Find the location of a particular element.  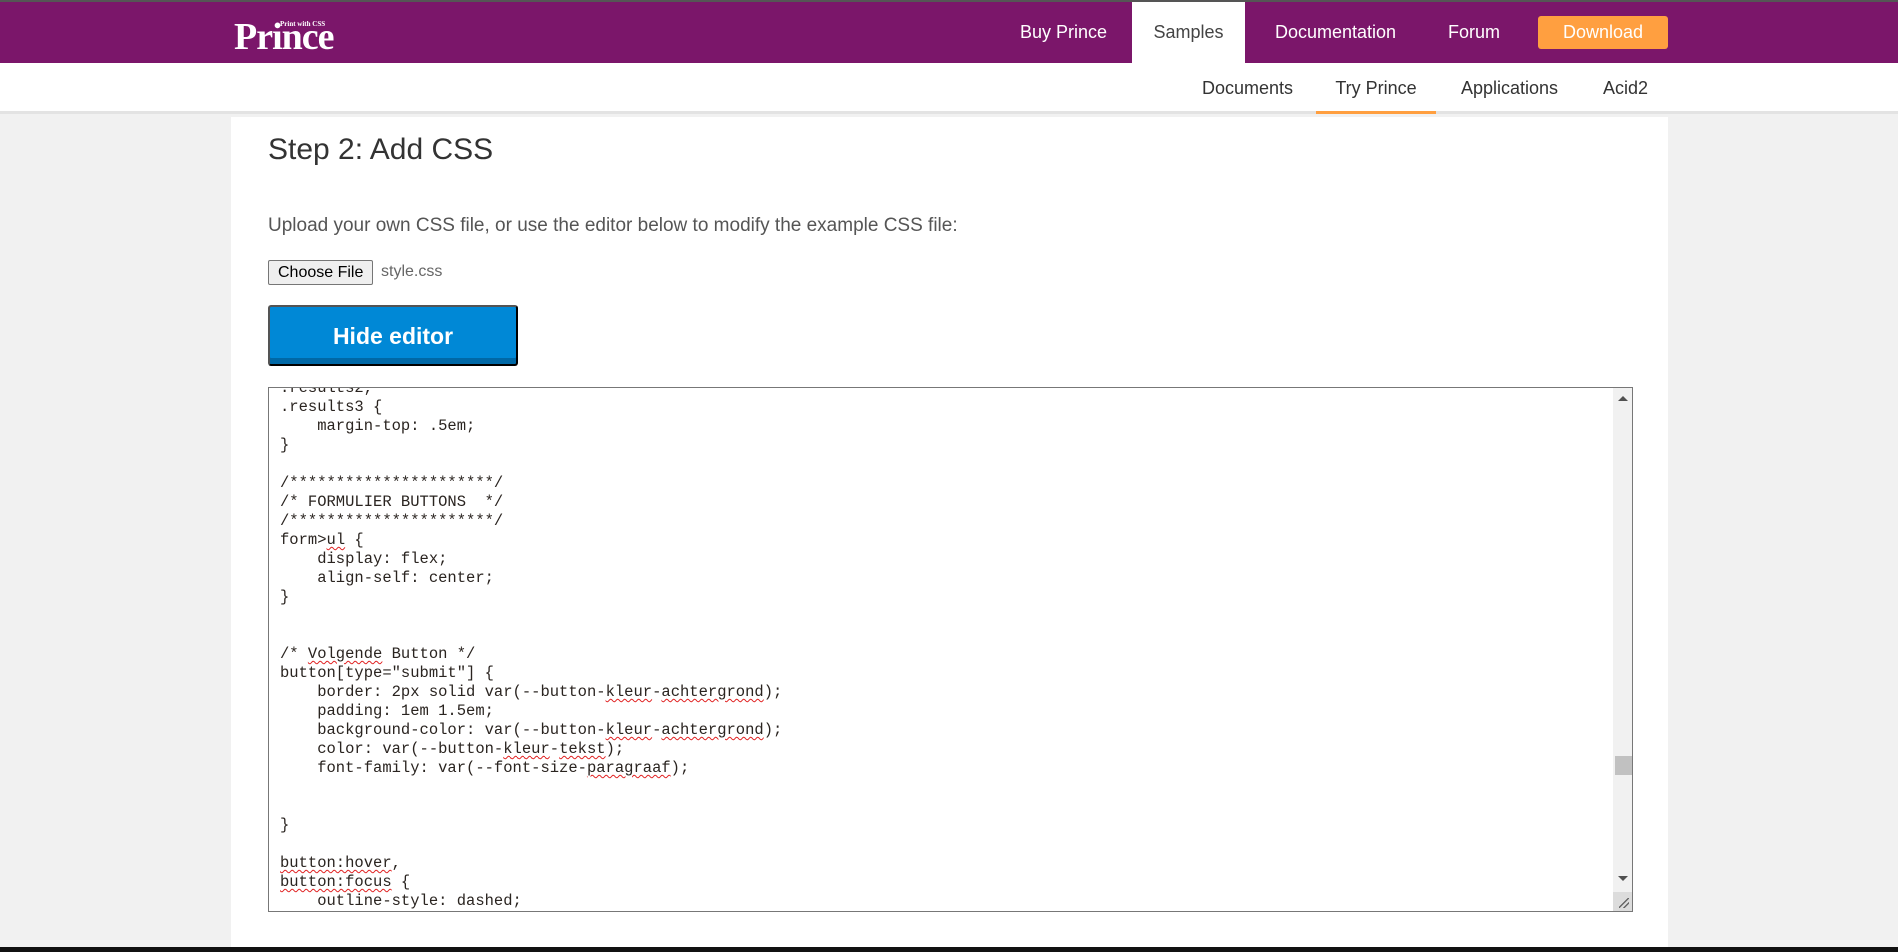

hide-editor-button: Hide editor is located at coordinates (393, 335).